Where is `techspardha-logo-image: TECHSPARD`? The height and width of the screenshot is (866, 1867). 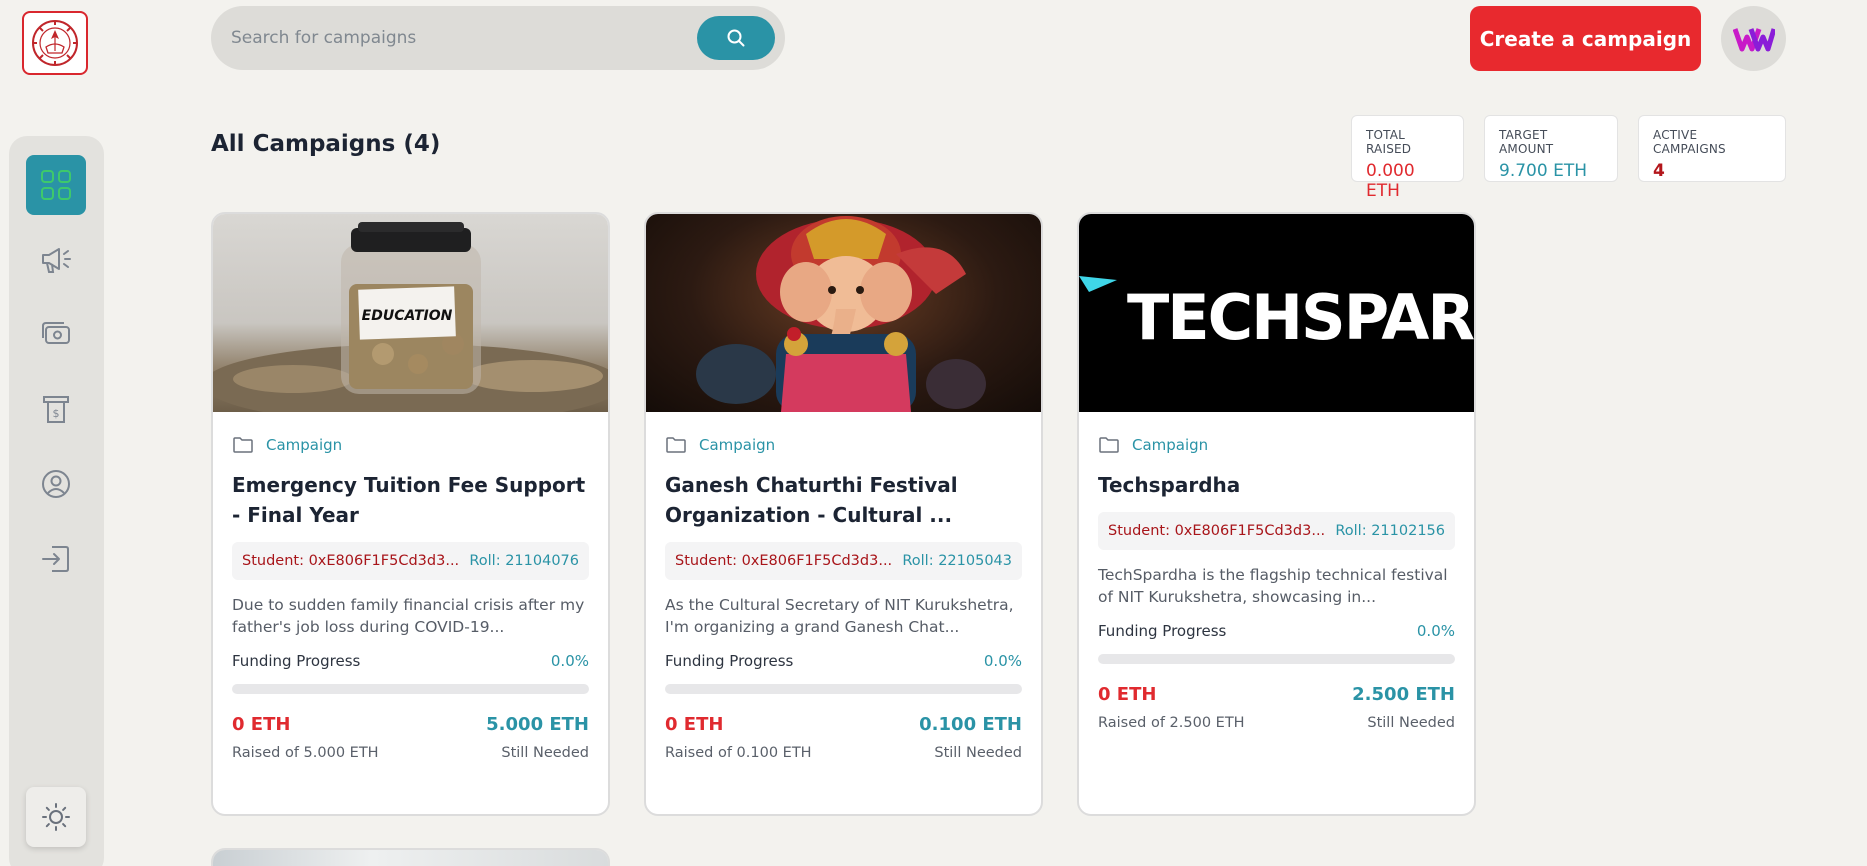
techspardha-logo-image: TECHSPARD is located at coordinates (1276, 313).